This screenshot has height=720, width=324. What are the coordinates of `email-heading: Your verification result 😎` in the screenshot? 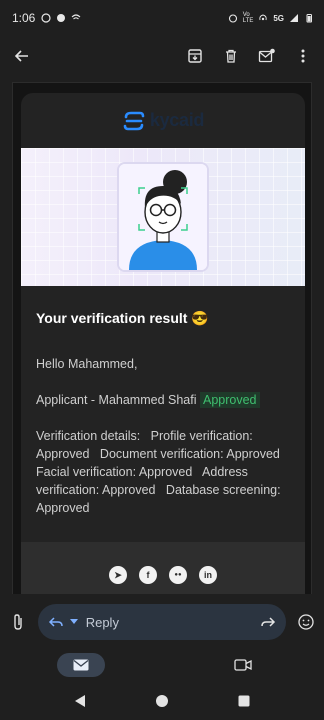 It's located at (122, 318).